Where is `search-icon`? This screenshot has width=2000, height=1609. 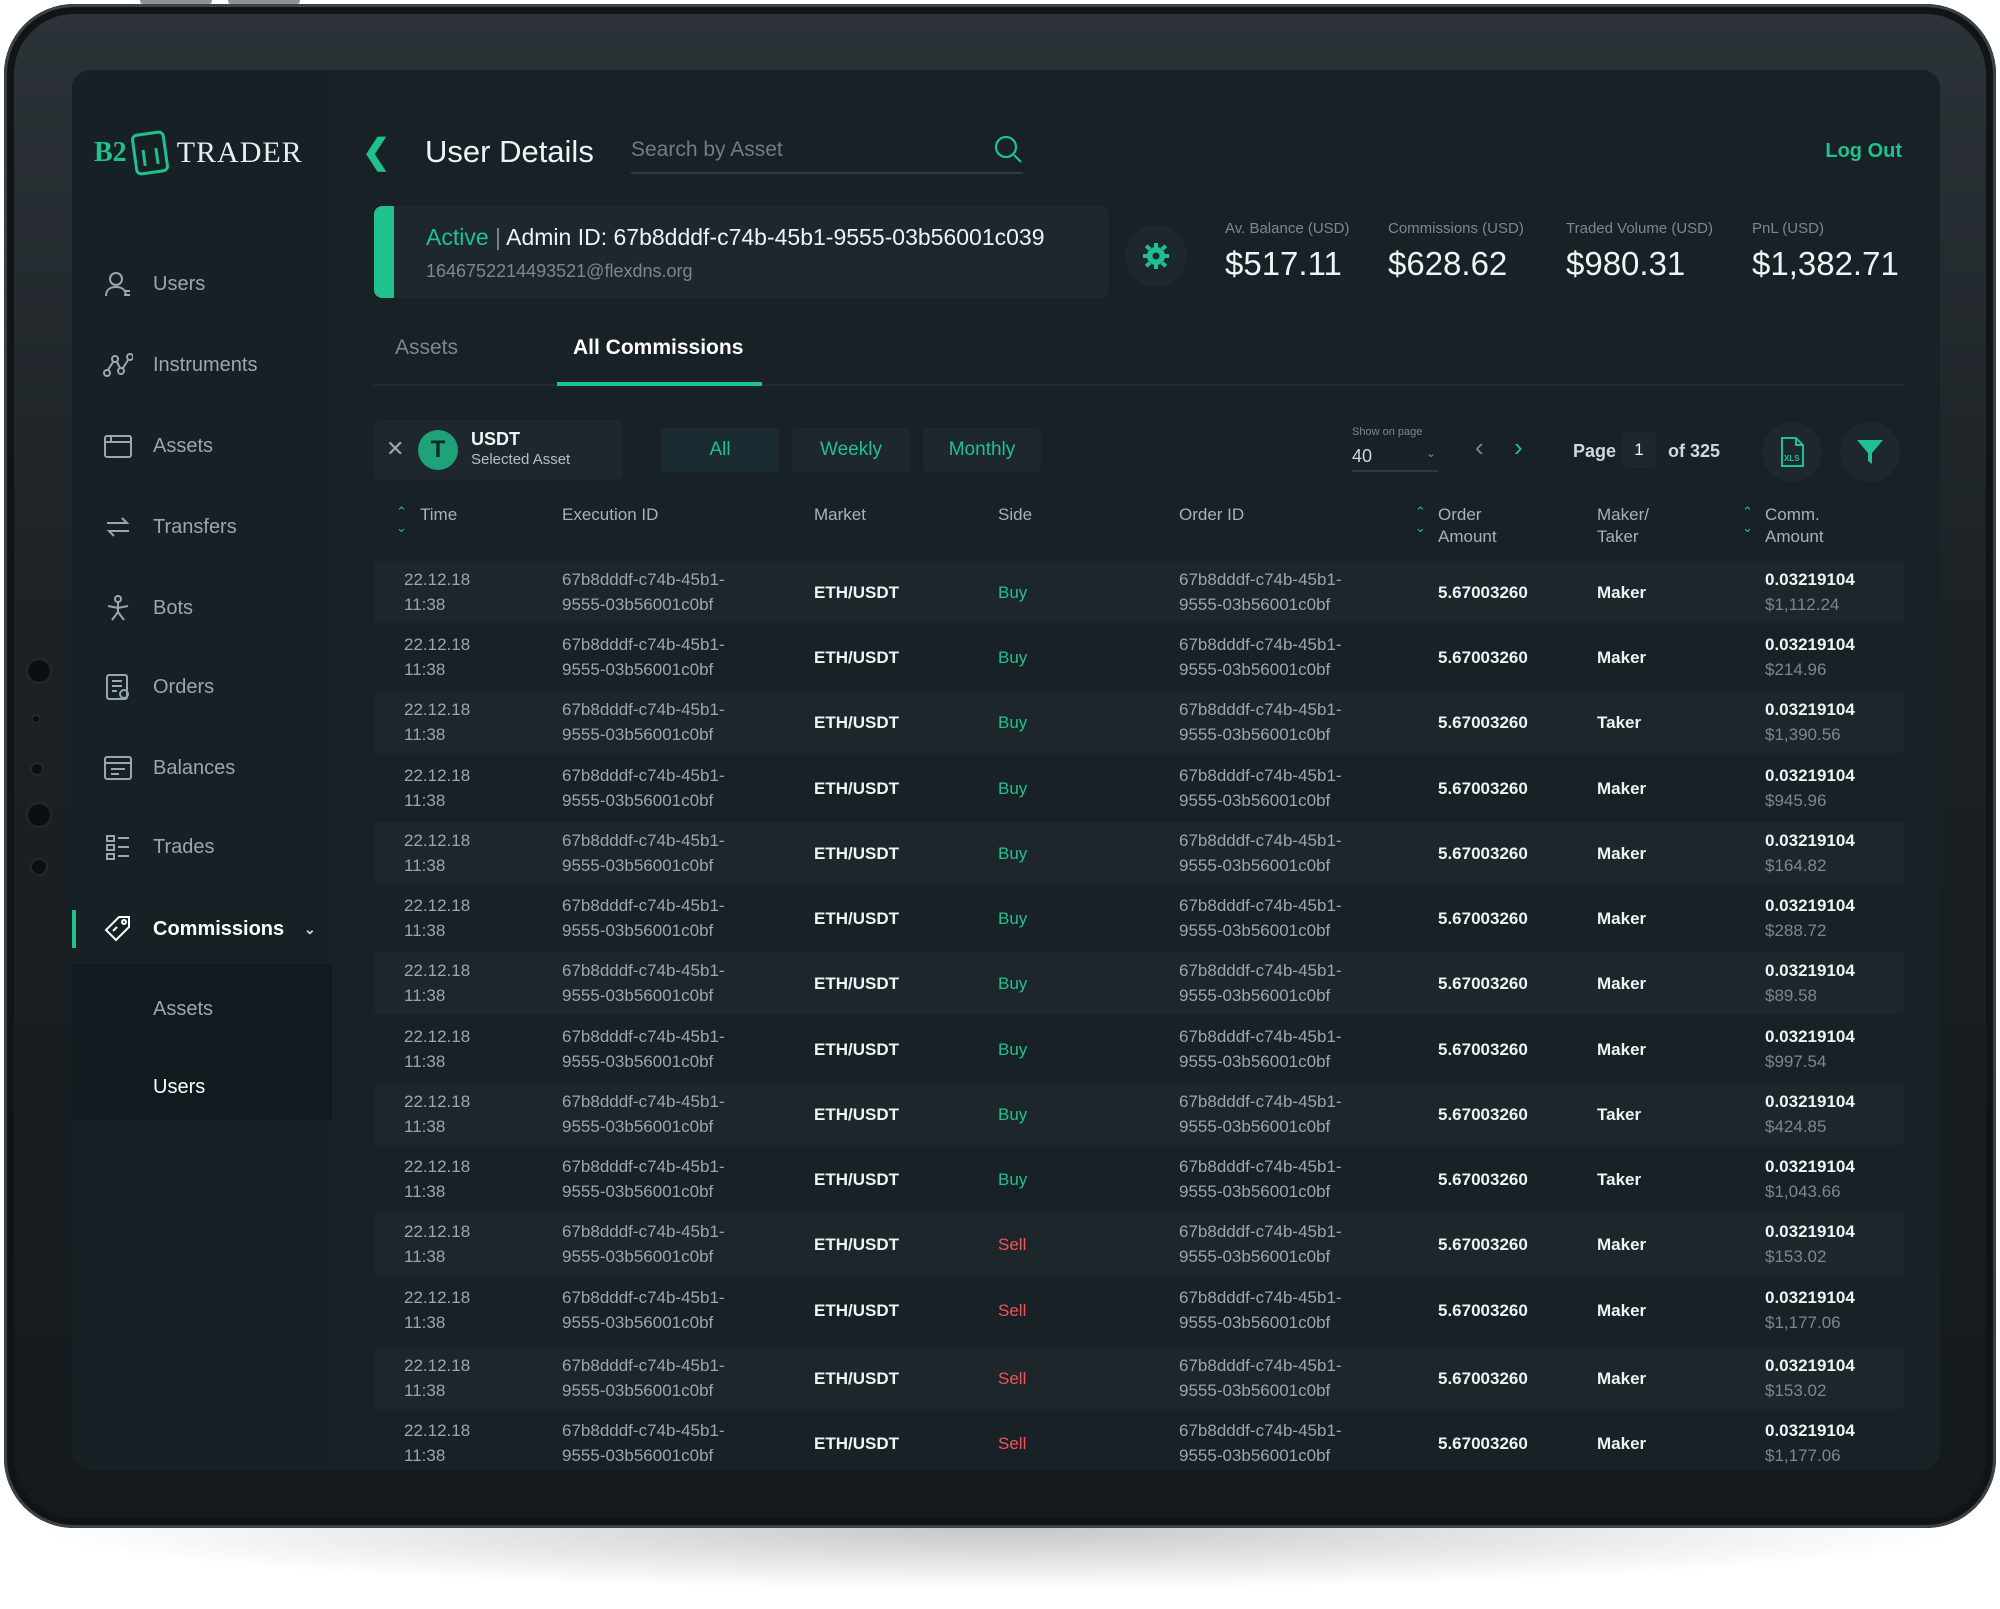 search-icon is located at coordinates (1008, 149).